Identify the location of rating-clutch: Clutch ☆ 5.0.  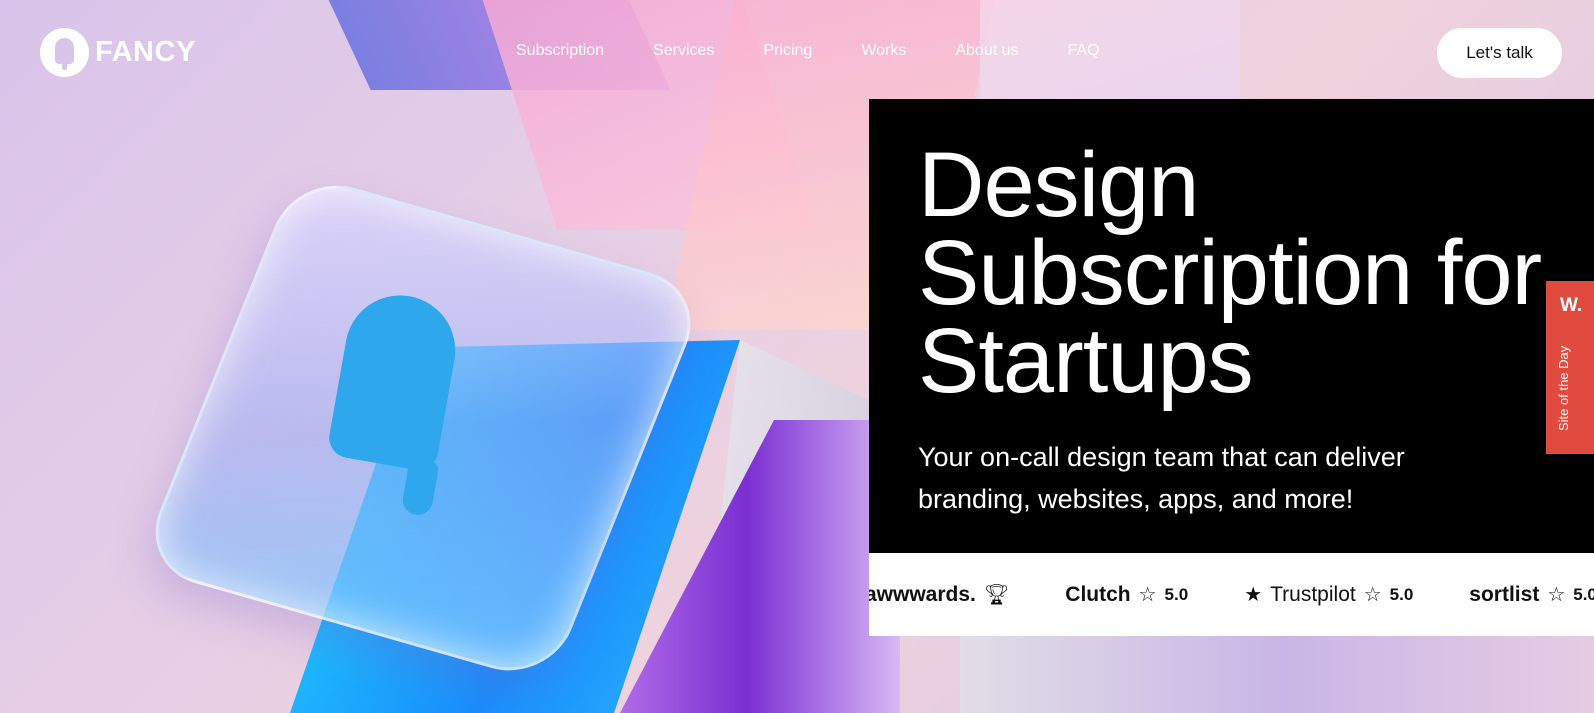
(1126, 594).